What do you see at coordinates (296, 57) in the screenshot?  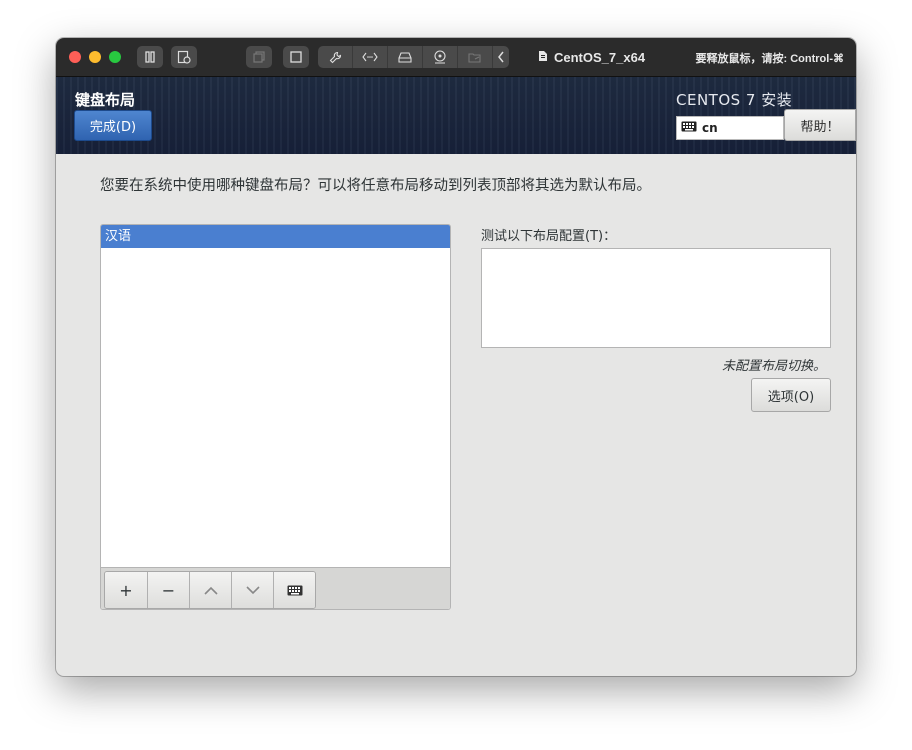 I see `fullscreen-icon` at bounding box center [296, 57].